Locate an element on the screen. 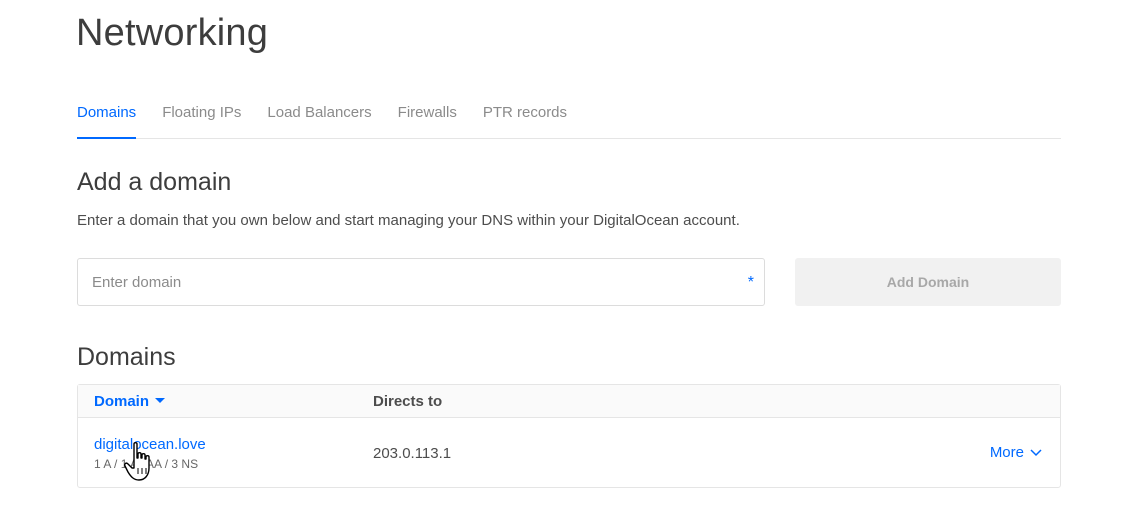 The height and width of the screenshot is (525, 1137). more-button: More is located at coordinates (1016, 452).